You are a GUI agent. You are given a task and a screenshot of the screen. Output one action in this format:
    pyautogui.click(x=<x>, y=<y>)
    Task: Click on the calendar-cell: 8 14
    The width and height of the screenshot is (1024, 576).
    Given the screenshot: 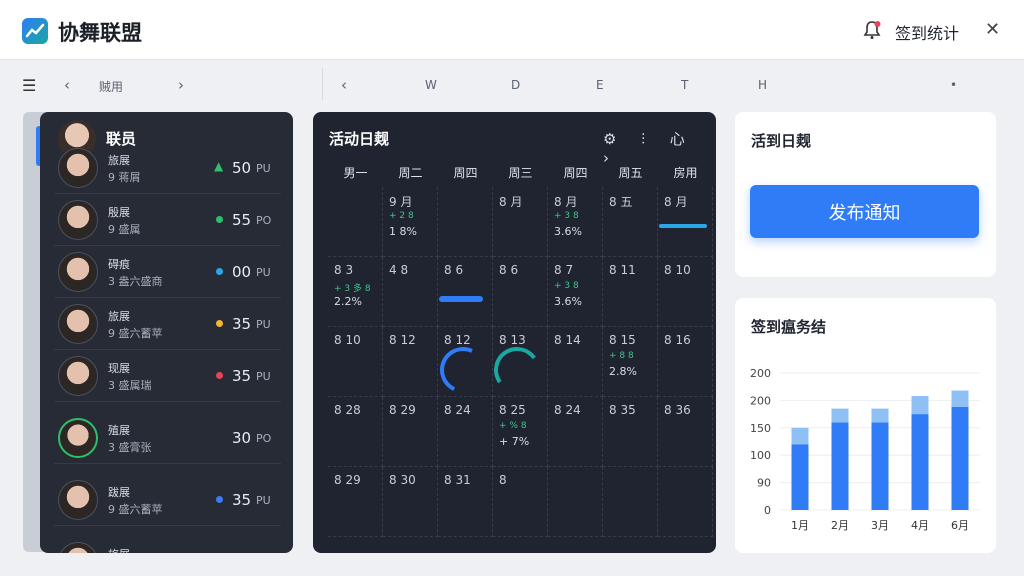 What is the action you would take?
    pyautogui.click(x=575, y=362)
    